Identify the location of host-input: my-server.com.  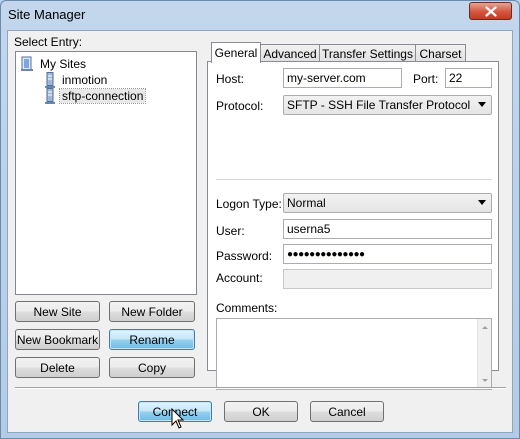
(342, 78).